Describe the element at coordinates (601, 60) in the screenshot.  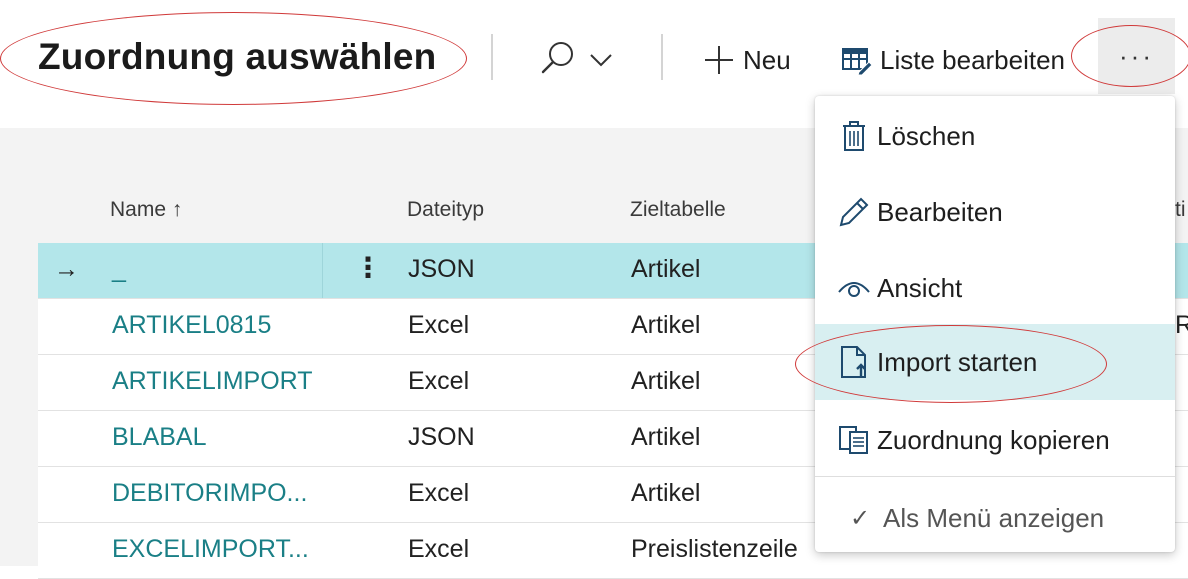
I see `chevron-down-icon` at that location.